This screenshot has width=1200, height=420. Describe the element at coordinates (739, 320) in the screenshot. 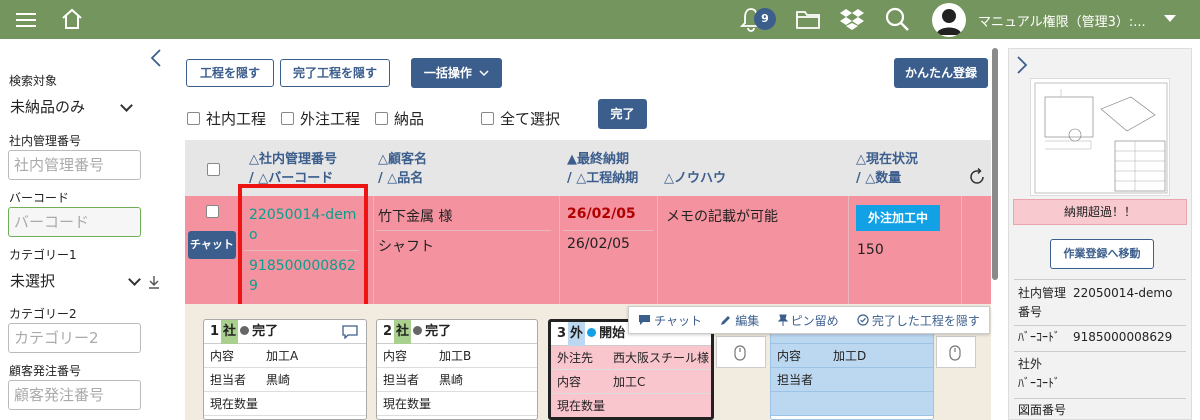

I see `action-edit: 編集` at that location.